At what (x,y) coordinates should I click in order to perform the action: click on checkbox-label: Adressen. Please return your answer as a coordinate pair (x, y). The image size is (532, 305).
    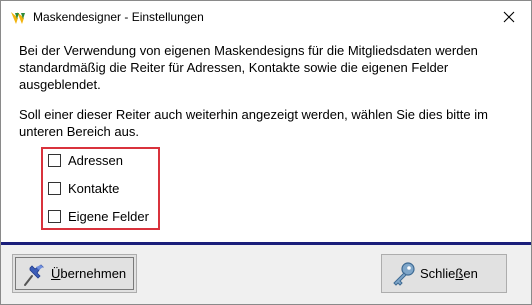
    Looking at the image, I should click on (95, 160).